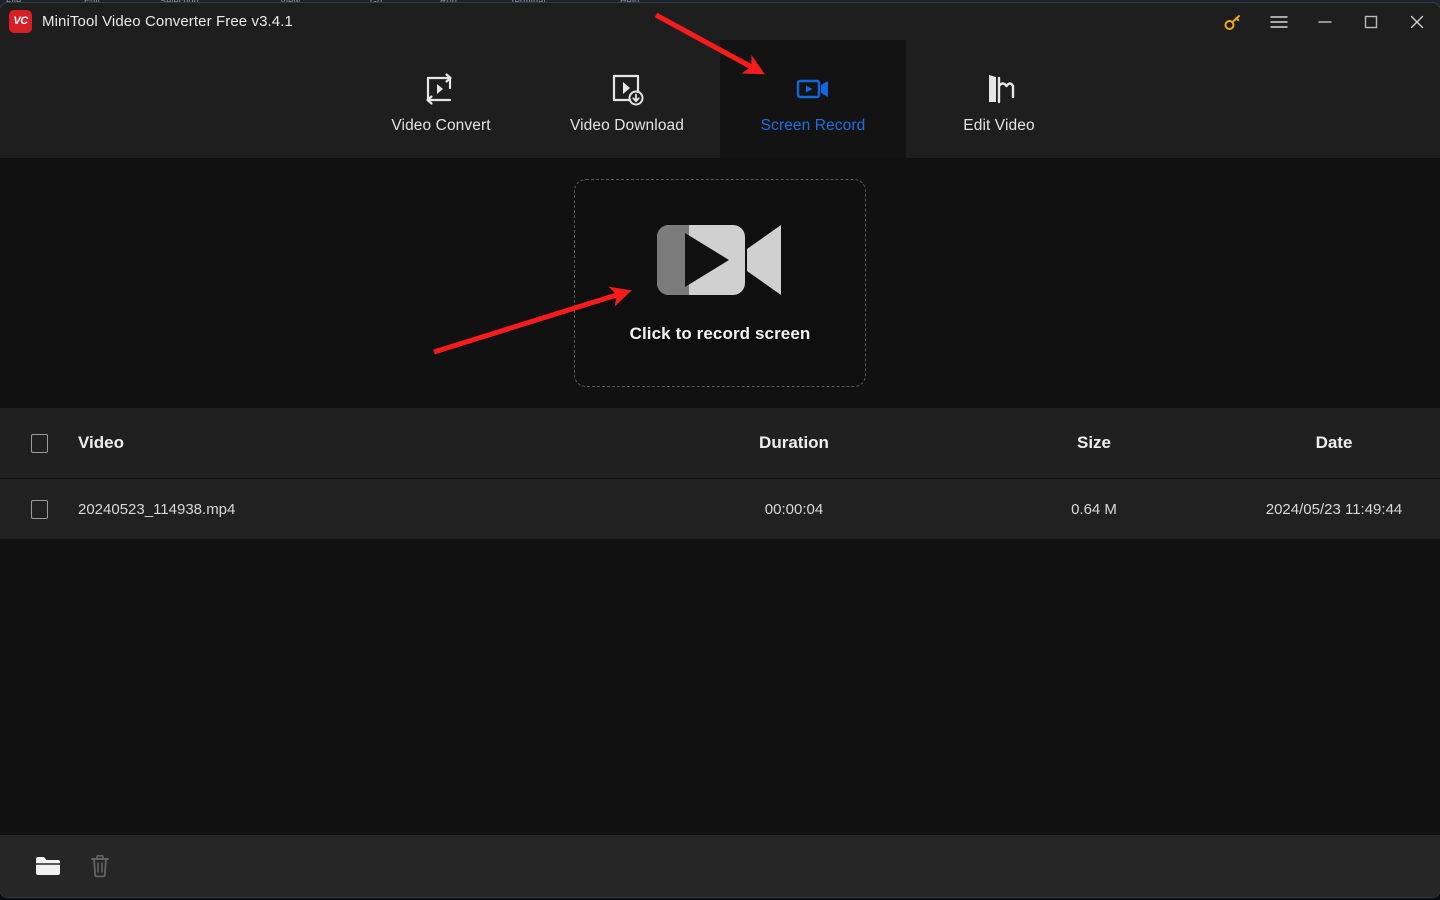  Describe the element at coordinates (720, 262) in the screenshot. I see `camcorder-icon` at that location.